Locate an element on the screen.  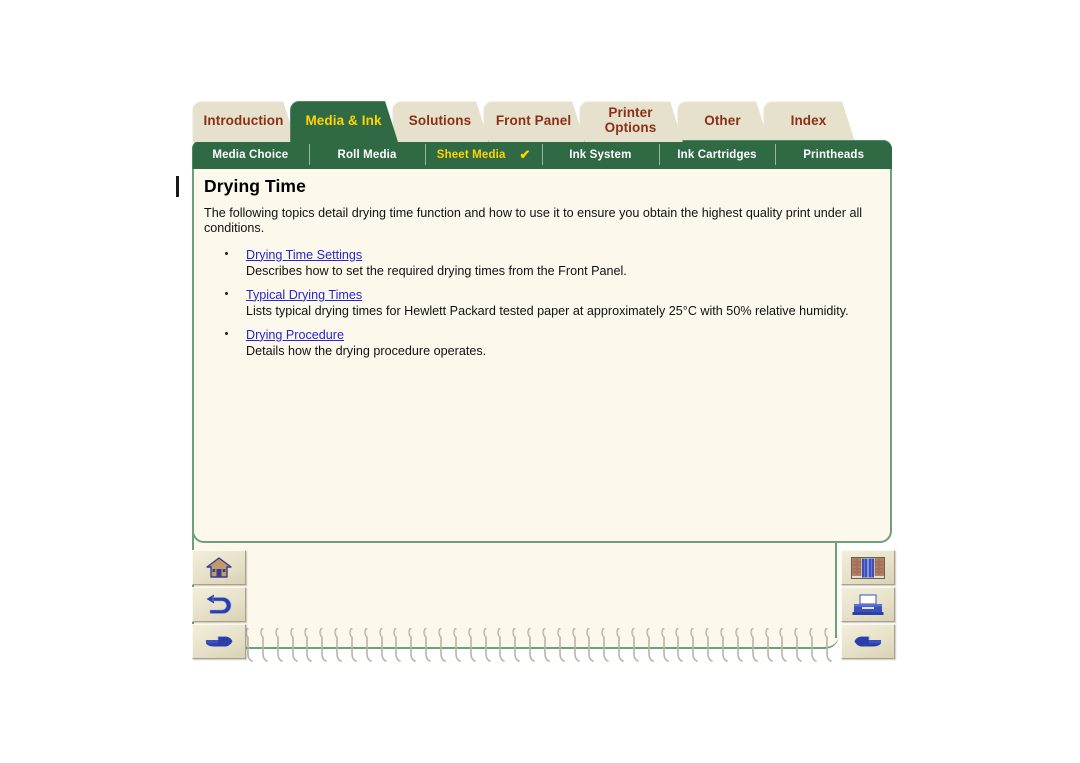
tab-introduction: Introduction is located at coordinates (244, 121).